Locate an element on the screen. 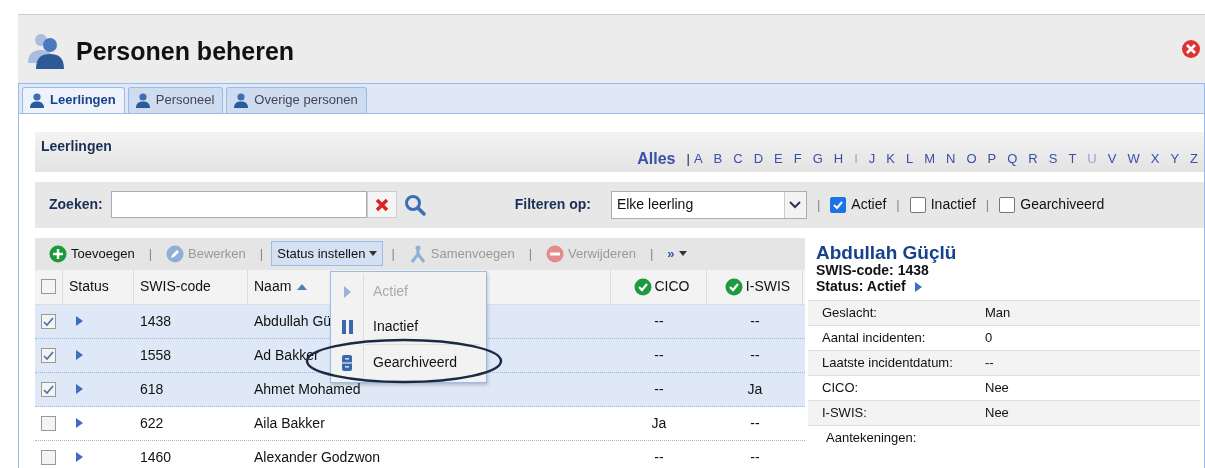 The width and height of the screenshot is (1205, 468). filter-label: Filteren op: is located at coordinates (552, 204).